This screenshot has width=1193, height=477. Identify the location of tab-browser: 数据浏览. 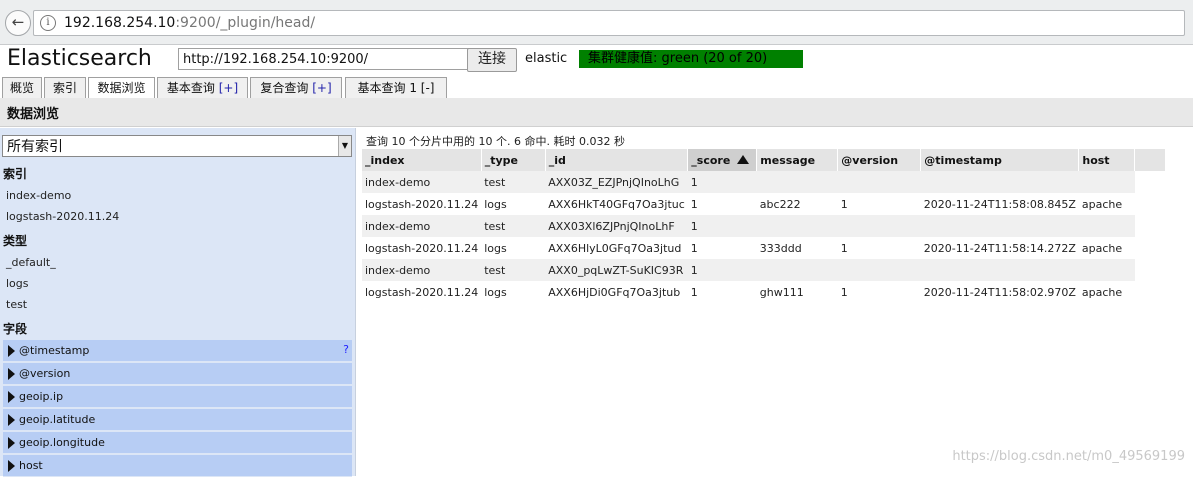
(121, 88).